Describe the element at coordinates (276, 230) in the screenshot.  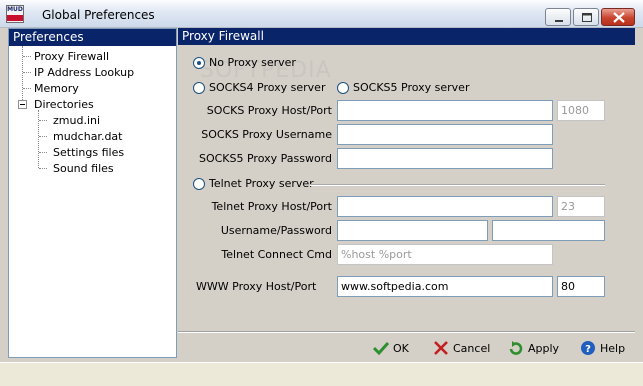
I see `telnet-user-pass-label: Username/Password` at that location.